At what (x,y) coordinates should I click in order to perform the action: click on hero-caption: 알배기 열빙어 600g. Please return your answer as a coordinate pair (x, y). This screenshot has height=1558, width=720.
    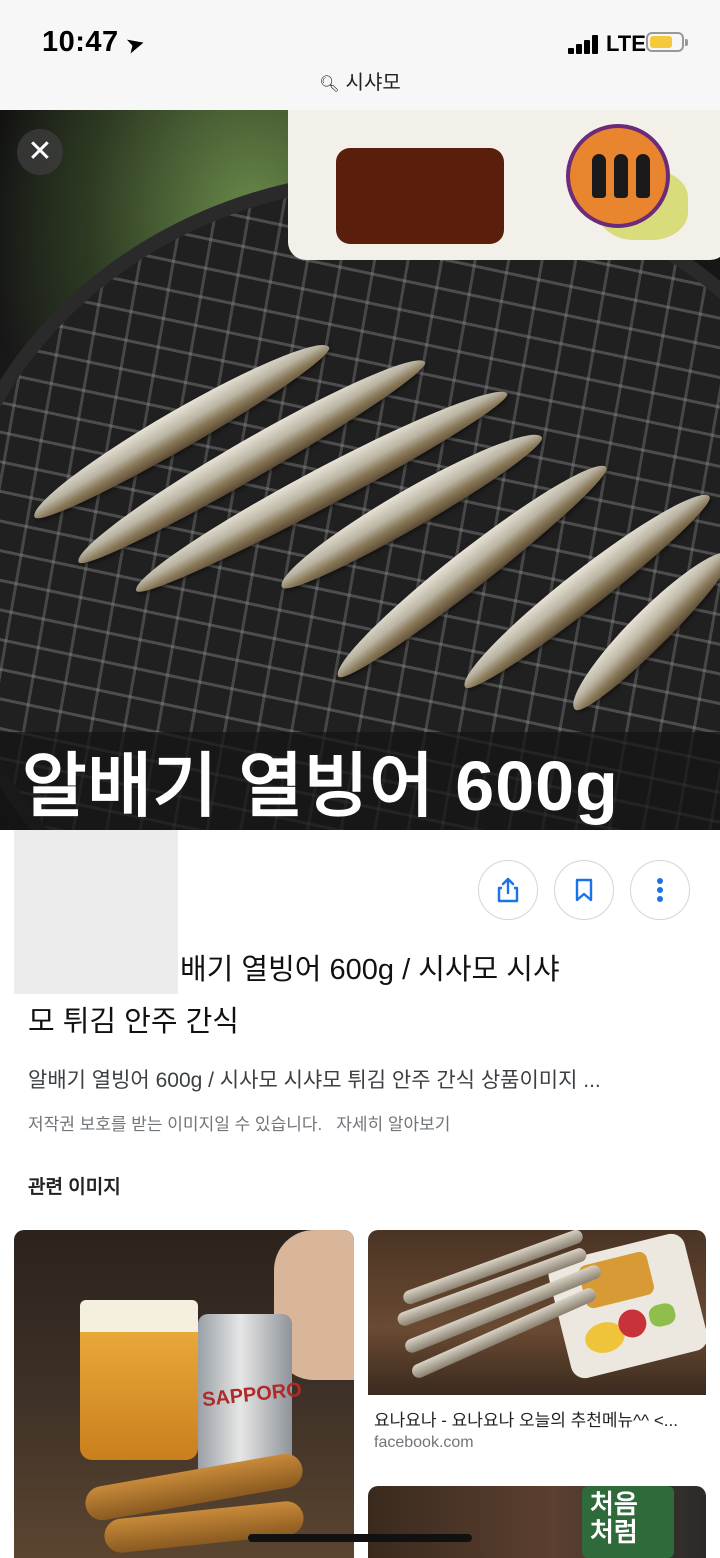
    Looking at the image, I should click on (320, 786).